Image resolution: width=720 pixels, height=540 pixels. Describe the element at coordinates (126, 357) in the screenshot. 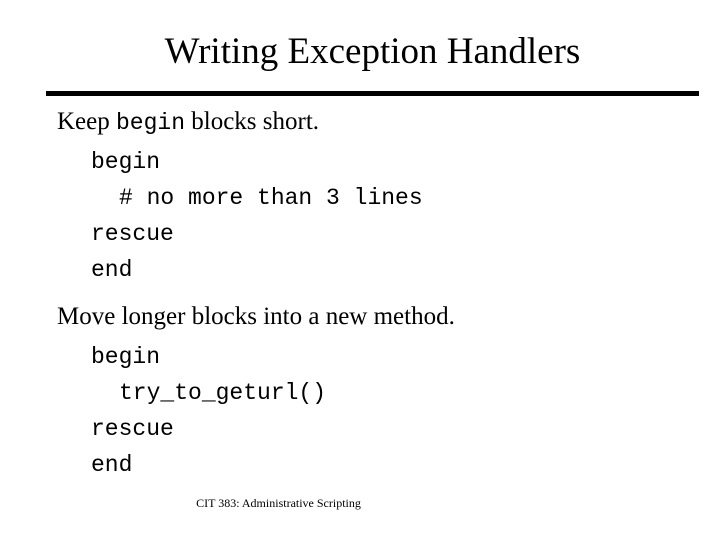

I see `code-line-begin-2: begin` at that location.